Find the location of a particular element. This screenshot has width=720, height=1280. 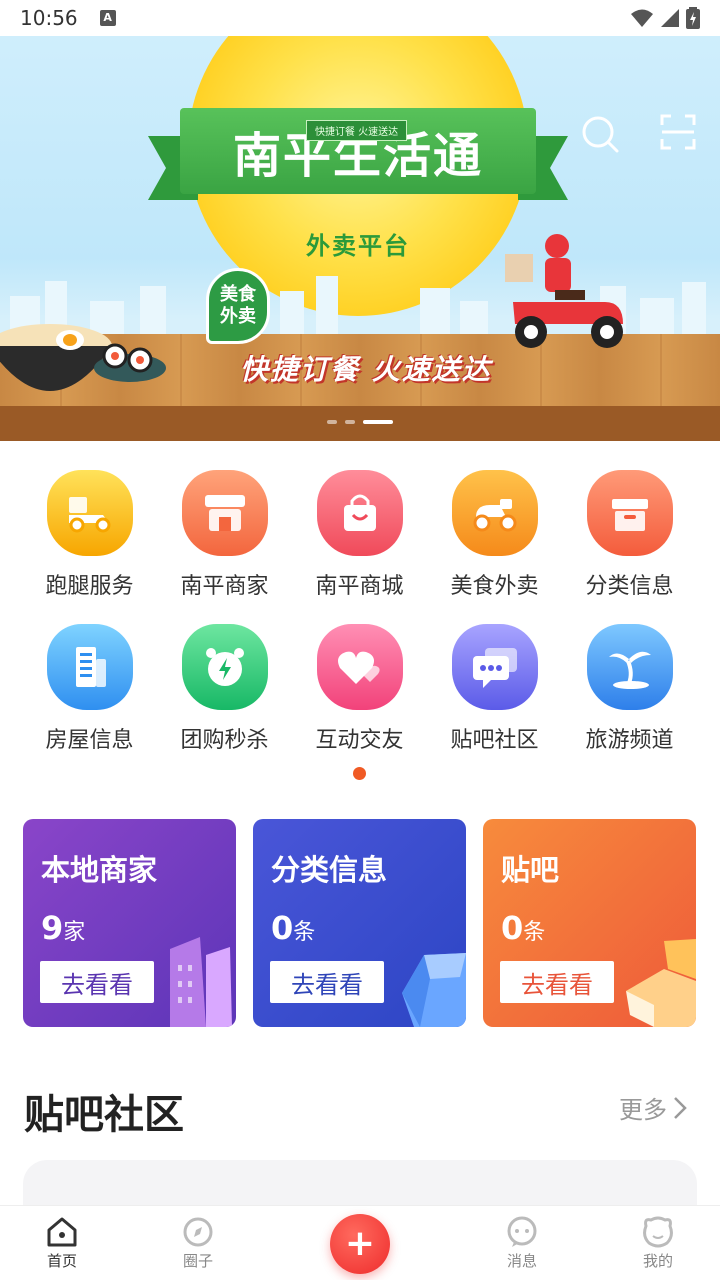

books-graphic is located at coordinates (661, 983).